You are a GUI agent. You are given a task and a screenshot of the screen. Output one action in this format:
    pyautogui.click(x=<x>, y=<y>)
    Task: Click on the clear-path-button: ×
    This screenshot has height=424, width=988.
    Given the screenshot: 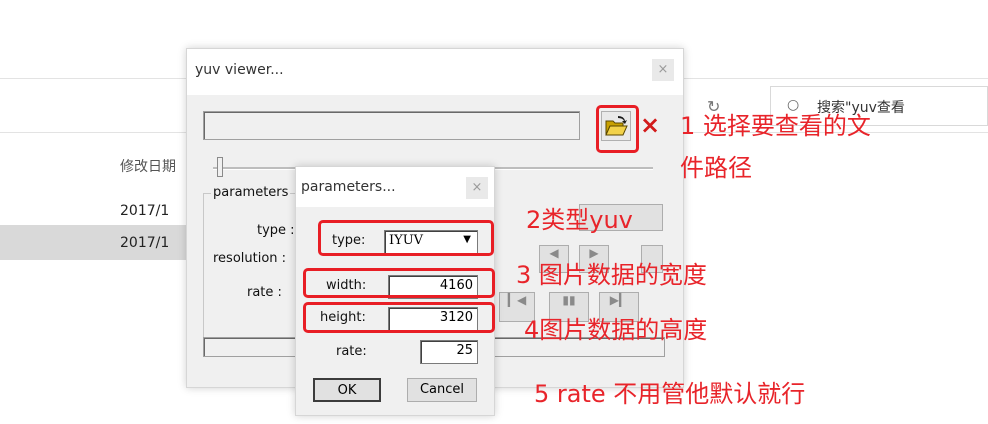 What is the action you would take?
    pyautogui.click(x=649, y=125)
    